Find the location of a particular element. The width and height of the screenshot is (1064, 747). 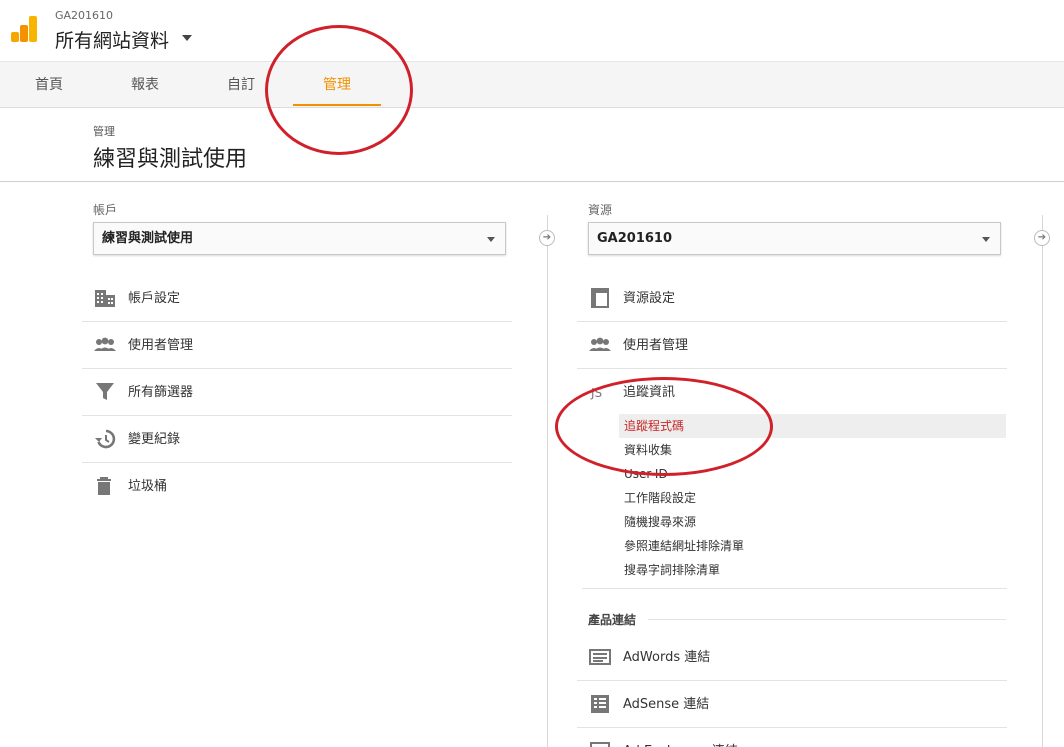

account-selector: 練習與測試使用 is located at coordinates (299, 238).